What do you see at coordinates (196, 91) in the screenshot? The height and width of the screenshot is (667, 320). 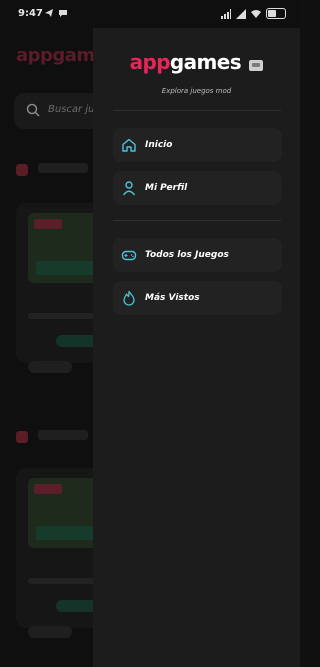 I see `drawer-subtitle: Explora juegos mod` at bounding box center [196, 91].